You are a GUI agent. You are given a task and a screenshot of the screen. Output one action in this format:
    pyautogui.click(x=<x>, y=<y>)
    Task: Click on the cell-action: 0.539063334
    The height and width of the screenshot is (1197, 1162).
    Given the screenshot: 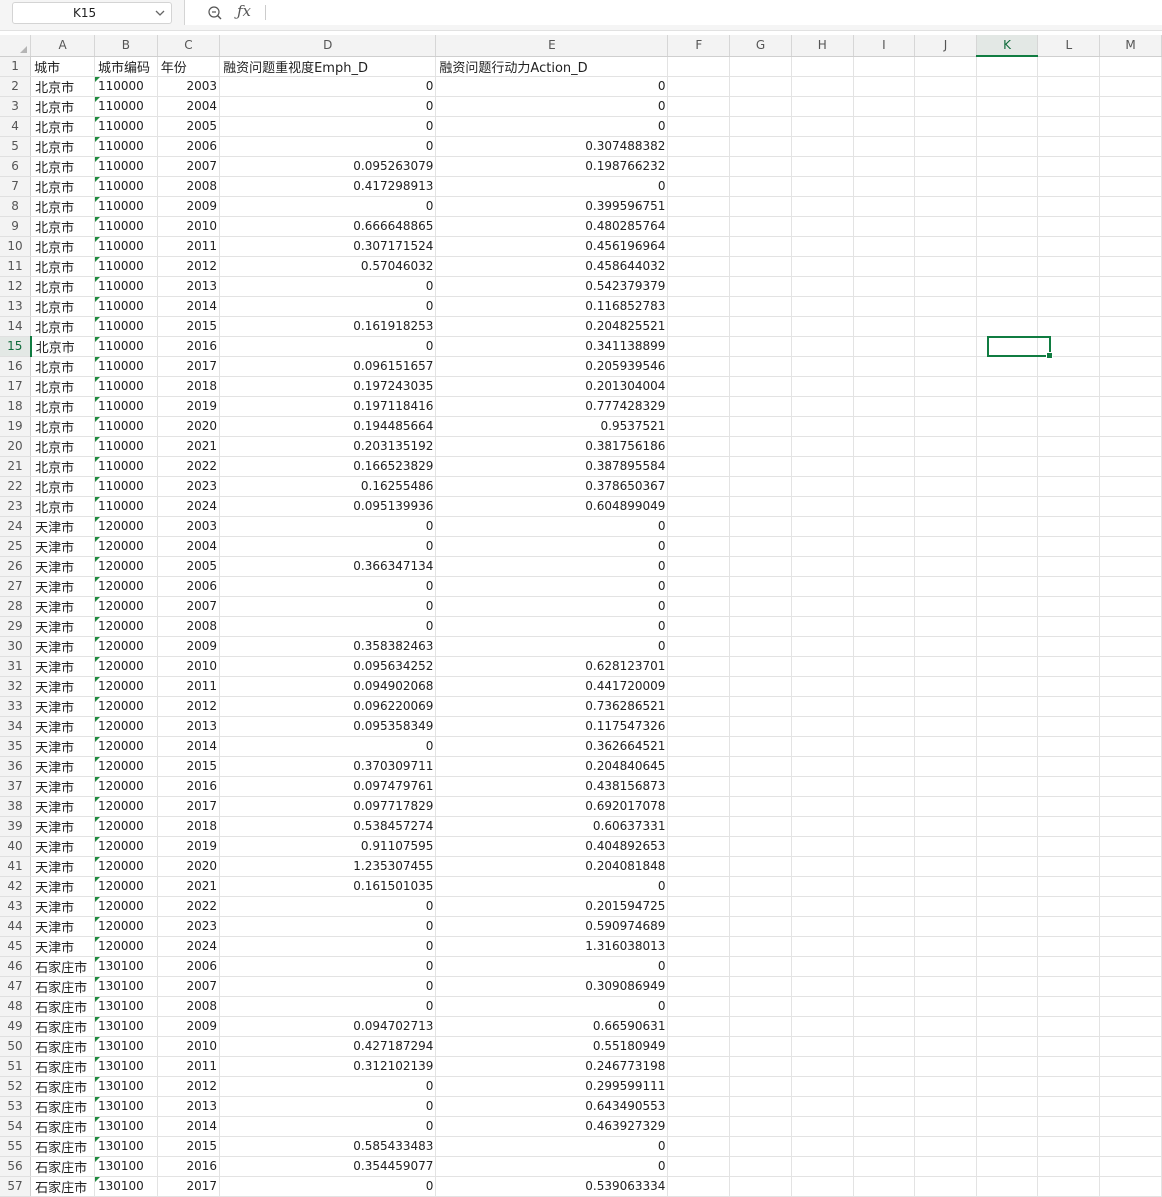 What is the action you would take?
    pyautogui.click(x=552, y=1186)
    